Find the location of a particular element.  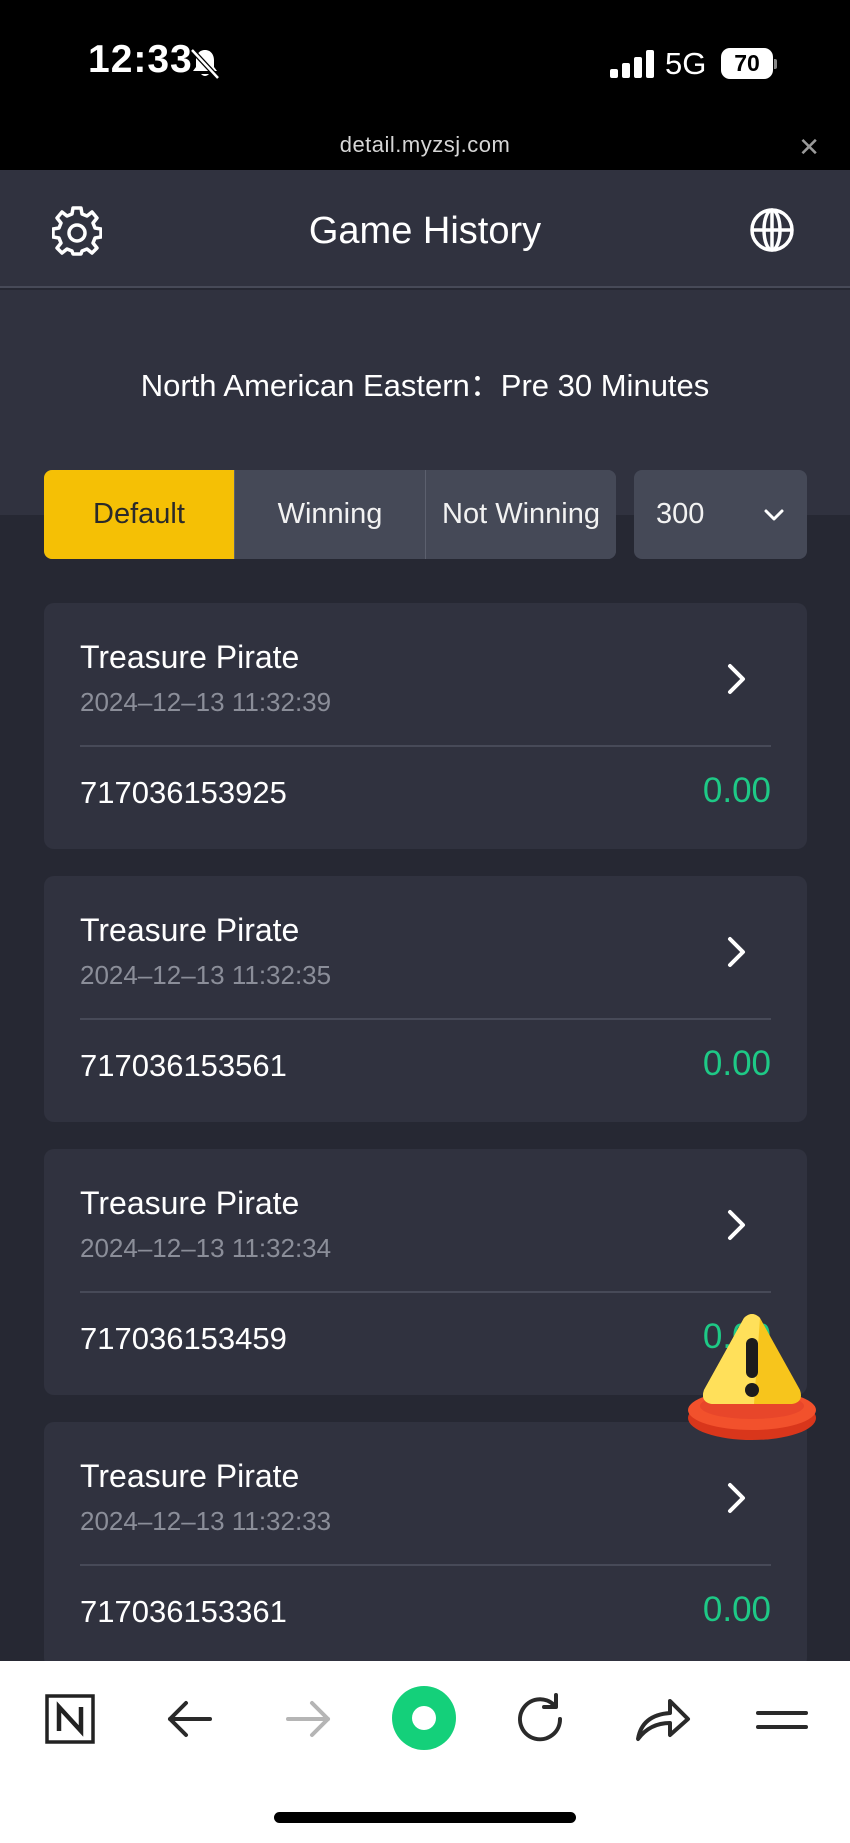

record-id: 717036153561 is located at coordinates (183, 1065).